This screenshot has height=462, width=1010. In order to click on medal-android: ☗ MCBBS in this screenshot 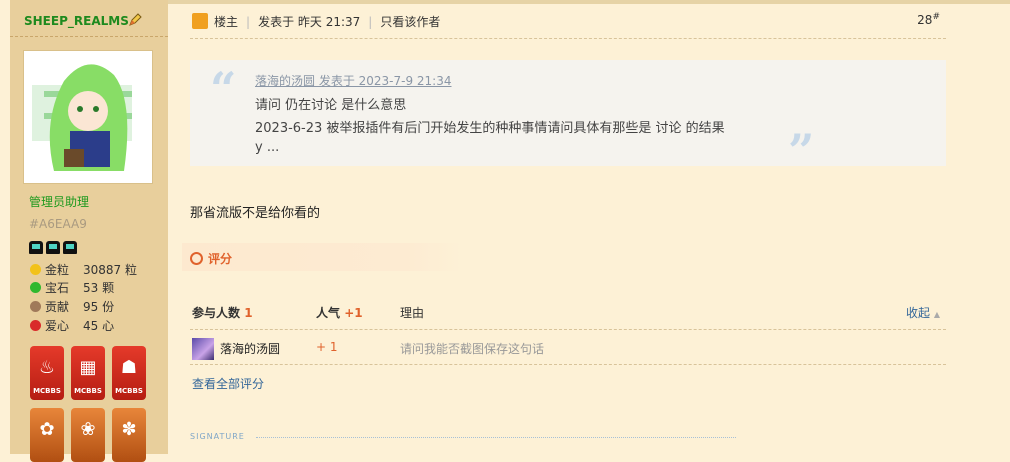, I will do `click(129, 373)`.